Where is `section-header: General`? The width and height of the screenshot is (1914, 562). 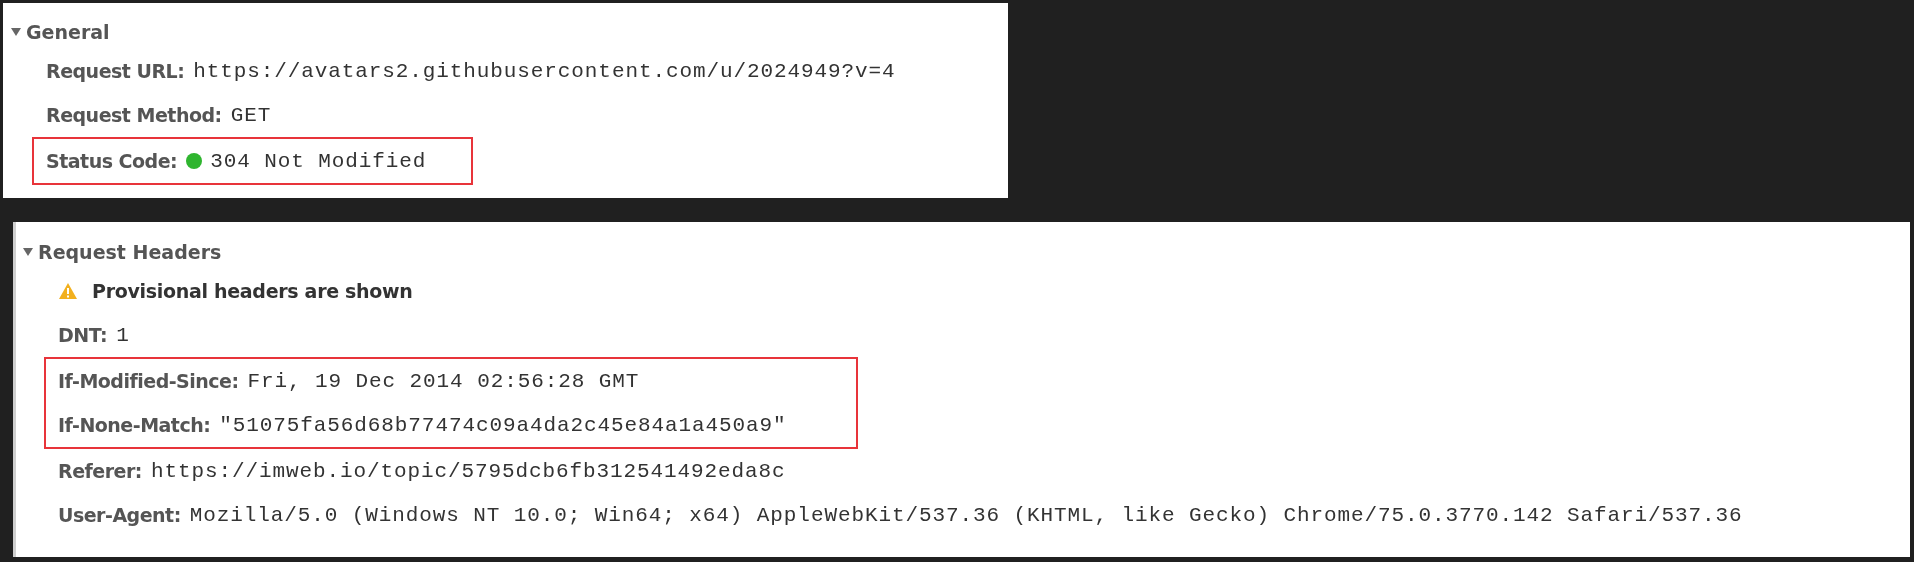
section-header: General is located at coordinates (509, 32).